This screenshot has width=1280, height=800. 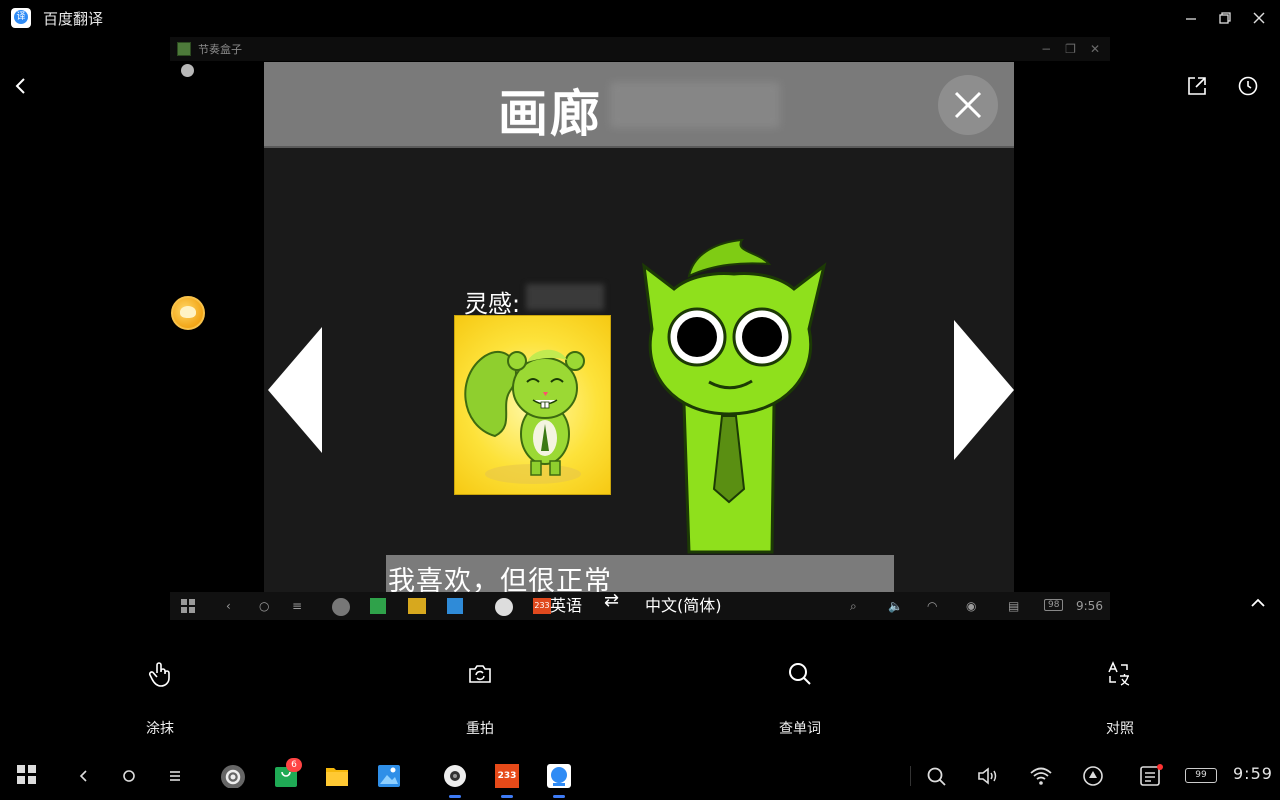 I want to click on captured-taskbar: ‹ ○ ≡ 233 ⌕ 🔈 ◠ ◉ ▤ 98 9:56, so click(x=640, y=606).